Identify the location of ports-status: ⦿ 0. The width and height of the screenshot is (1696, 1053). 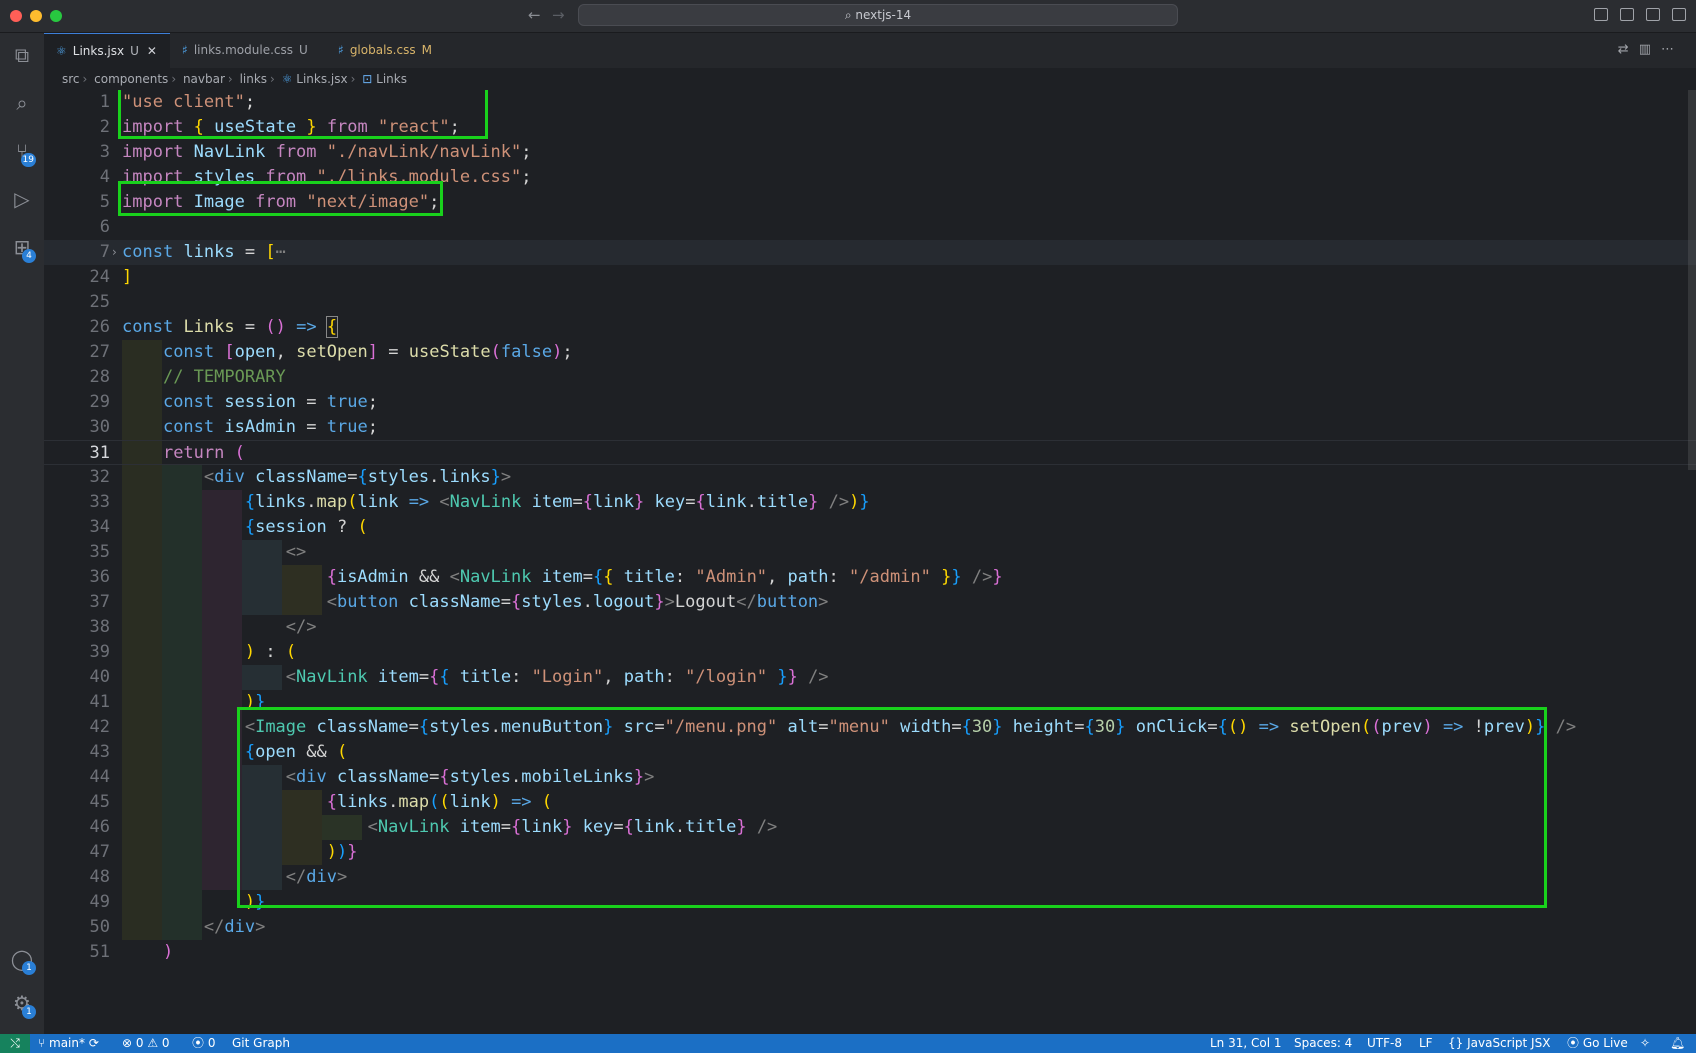
(203, 1043).